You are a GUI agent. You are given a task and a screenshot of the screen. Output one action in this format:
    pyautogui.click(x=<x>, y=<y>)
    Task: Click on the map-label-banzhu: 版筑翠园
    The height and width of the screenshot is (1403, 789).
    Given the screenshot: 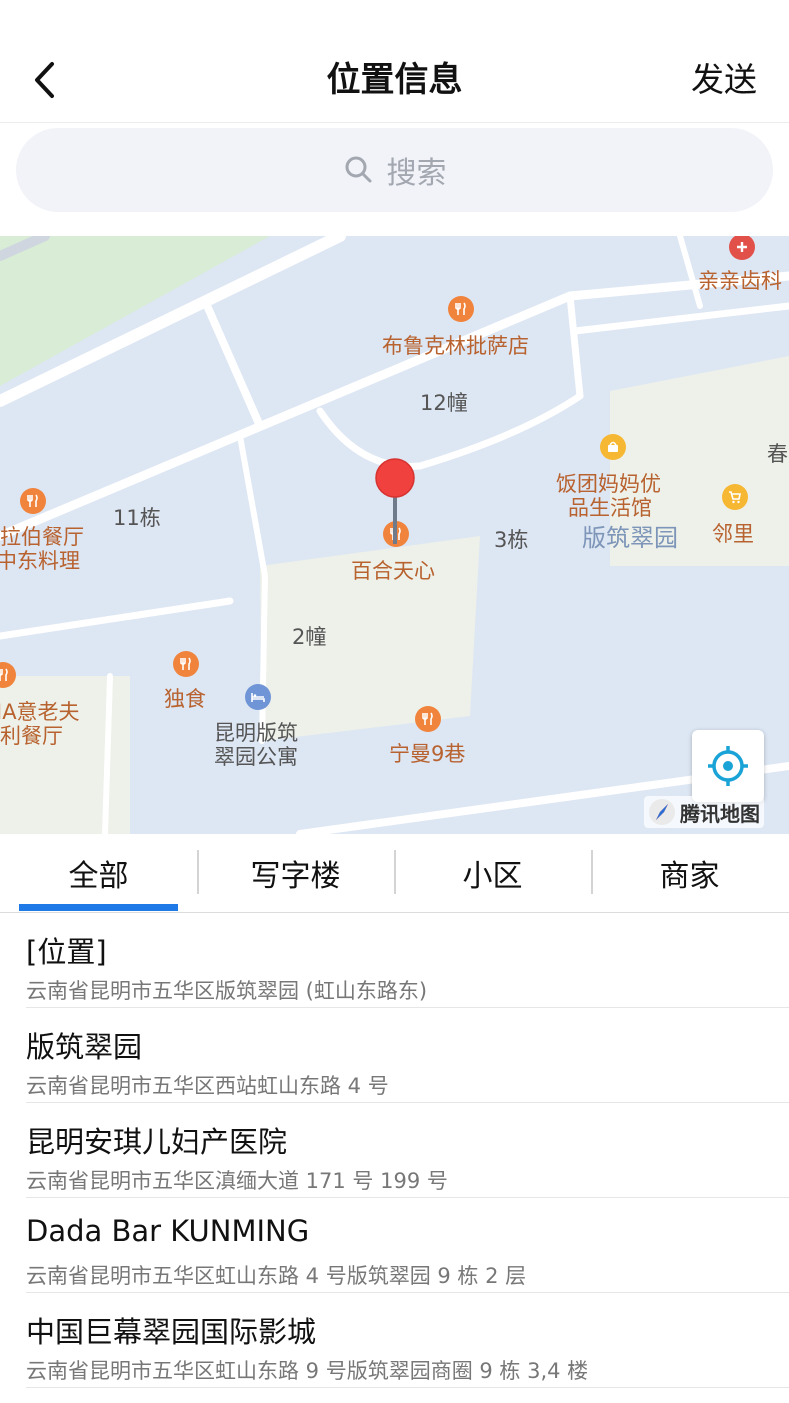 What is the action you would take?
    pyautogui.click(x=630, y=538)
    